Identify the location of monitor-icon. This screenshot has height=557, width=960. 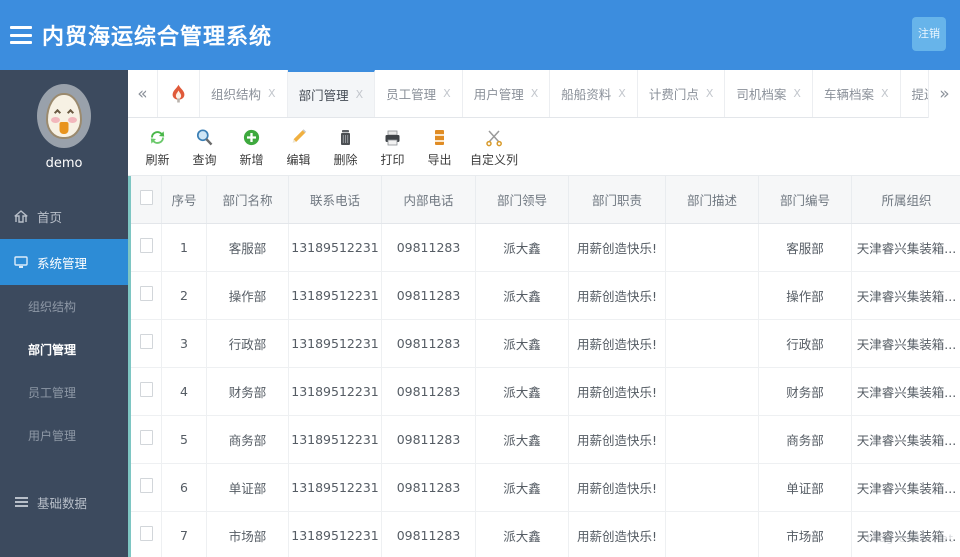
(21, 262).